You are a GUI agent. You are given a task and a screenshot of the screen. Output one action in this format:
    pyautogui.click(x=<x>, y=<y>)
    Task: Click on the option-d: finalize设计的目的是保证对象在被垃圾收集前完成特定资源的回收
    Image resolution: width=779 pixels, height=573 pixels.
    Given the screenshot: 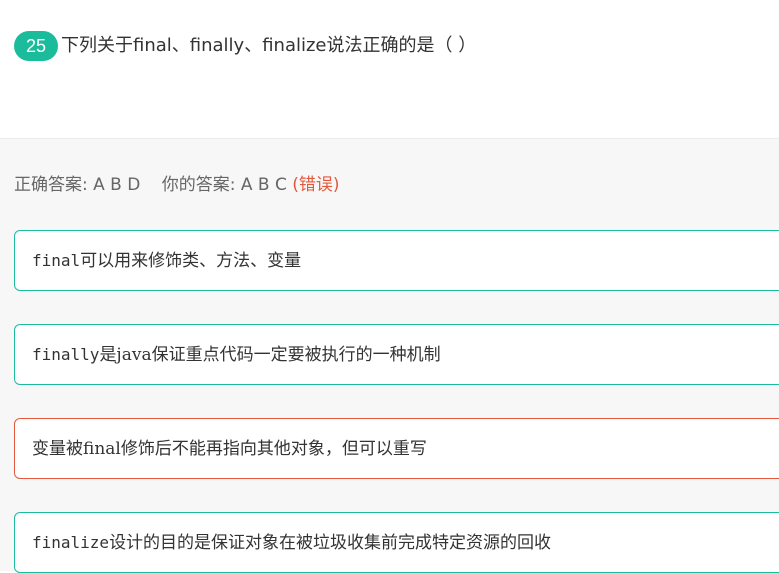 What is the action you would take?
    pyautogui.click(x=396, y=542)
    